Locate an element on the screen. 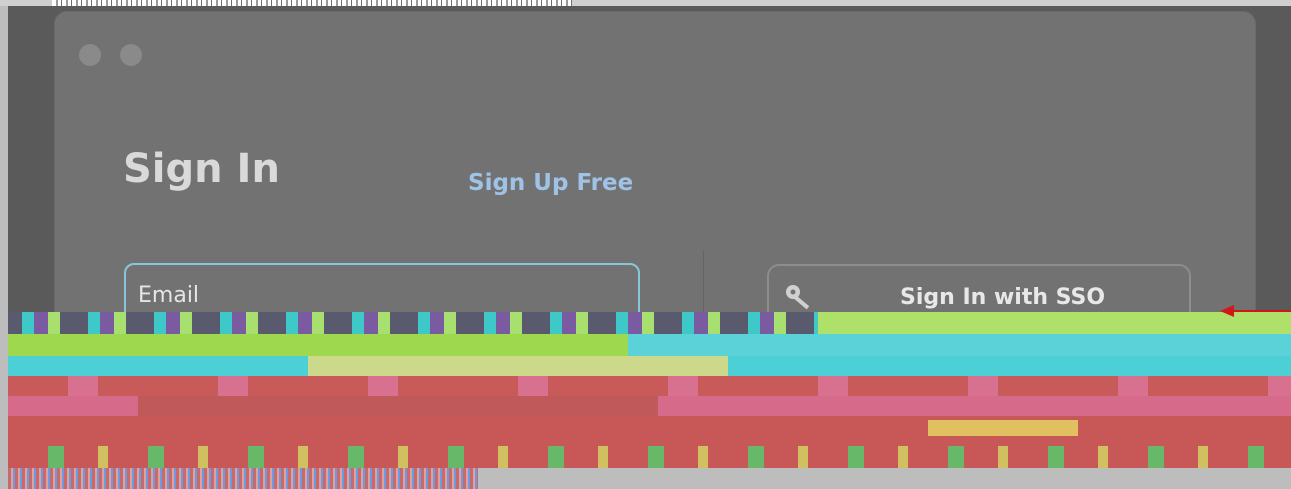 The height and width of the screenshot is (489, 1291). screenshot-top-strip is located at coordinates (645, 3).